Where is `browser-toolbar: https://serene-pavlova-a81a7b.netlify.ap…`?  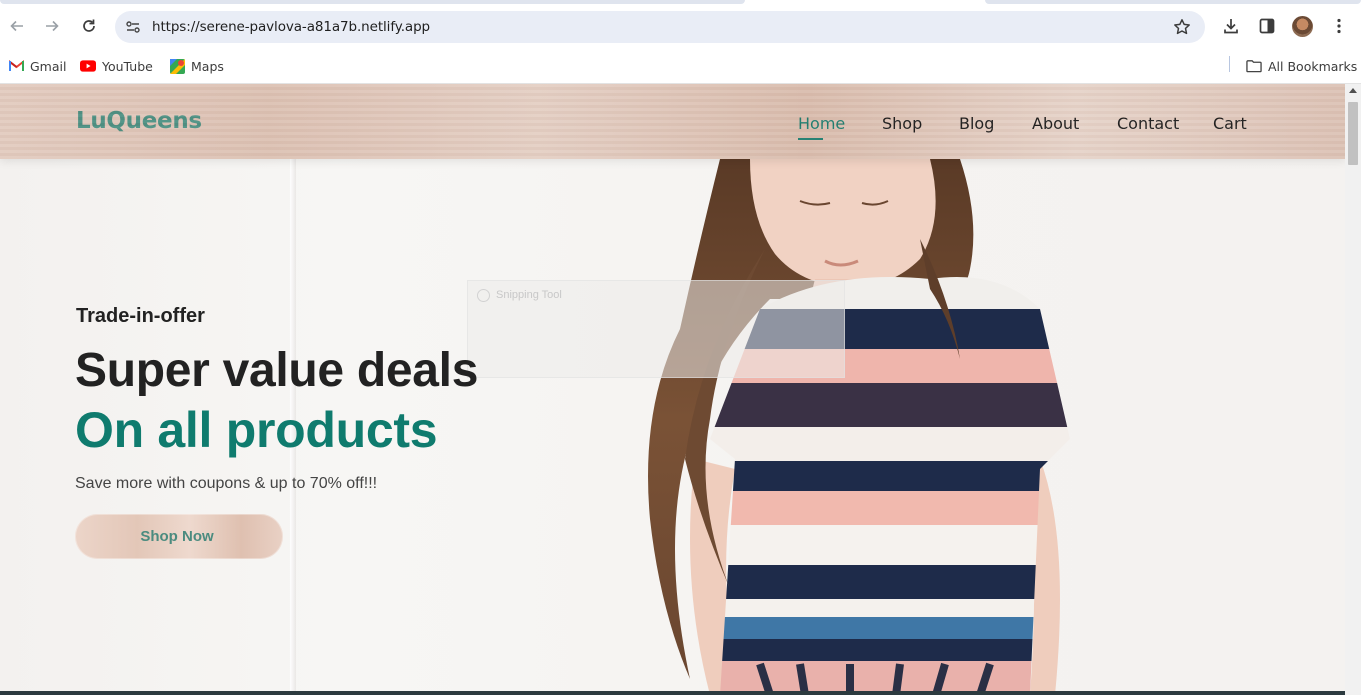
browser-toolbar: https://serene-pavlova-a81a7b.netlify.ap… is located at coordinates (680, 26).